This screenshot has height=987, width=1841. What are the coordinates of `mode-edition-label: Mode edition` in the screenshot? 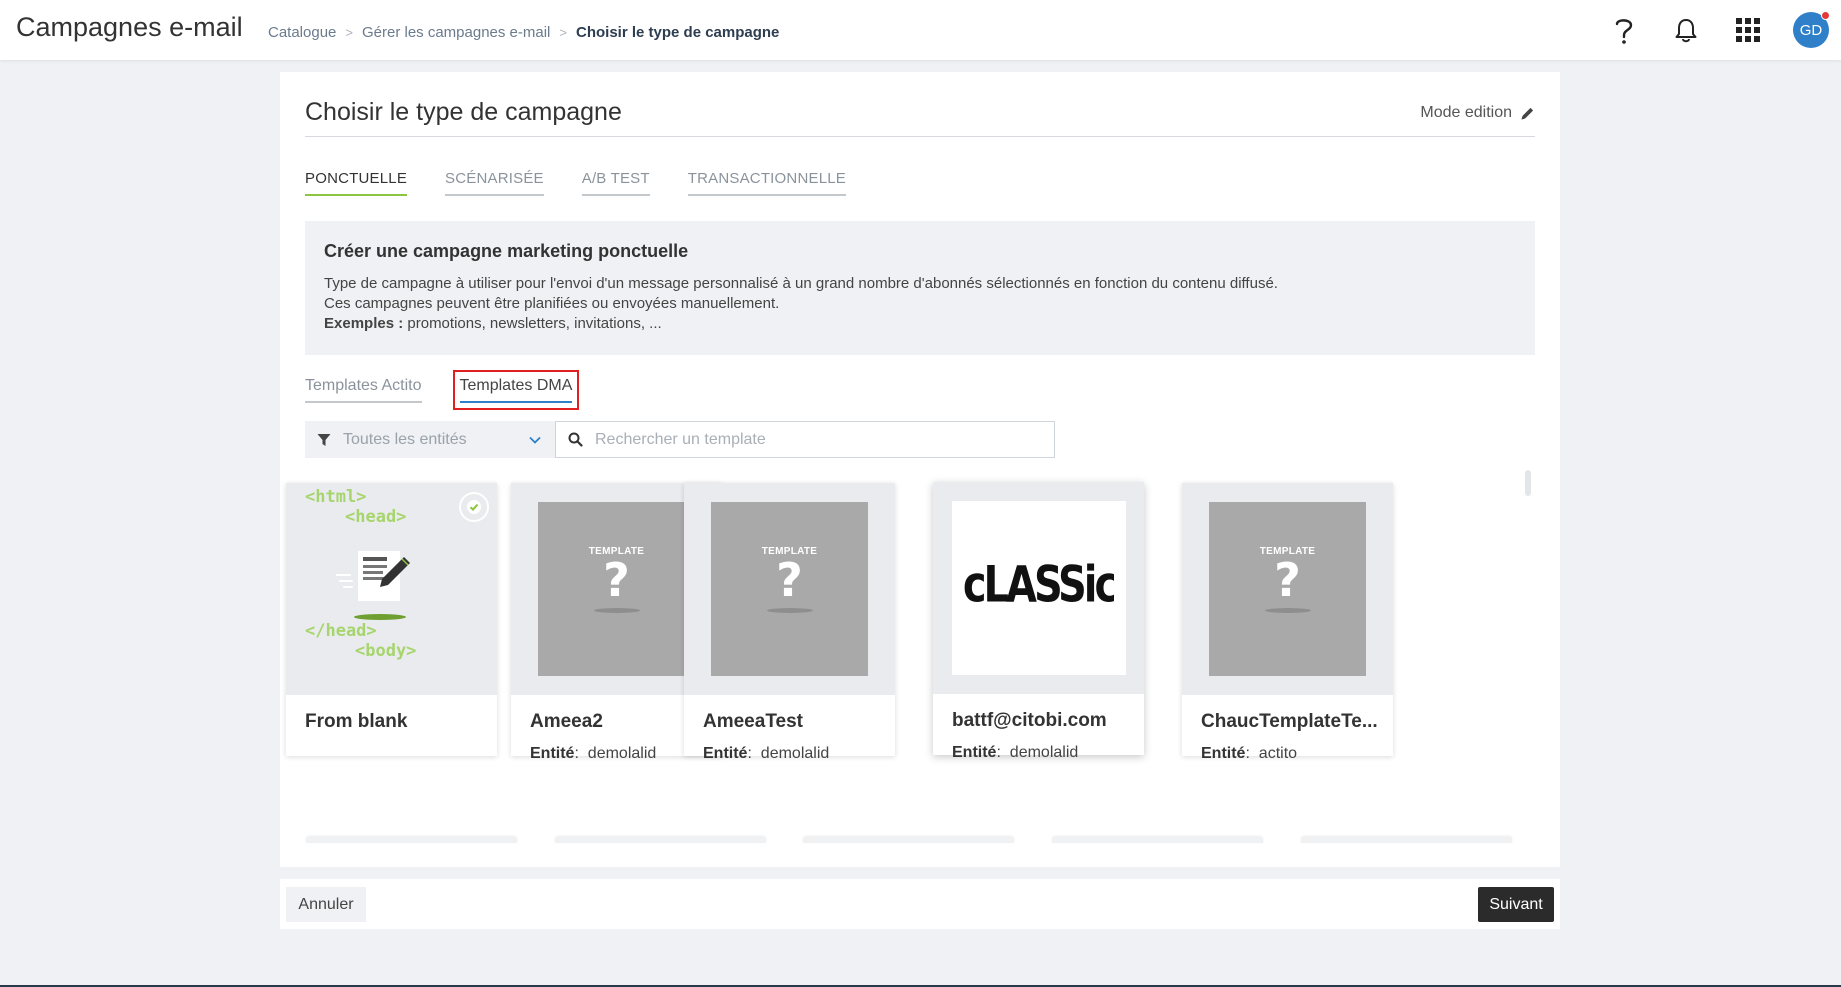 It's located at (1466, 112).